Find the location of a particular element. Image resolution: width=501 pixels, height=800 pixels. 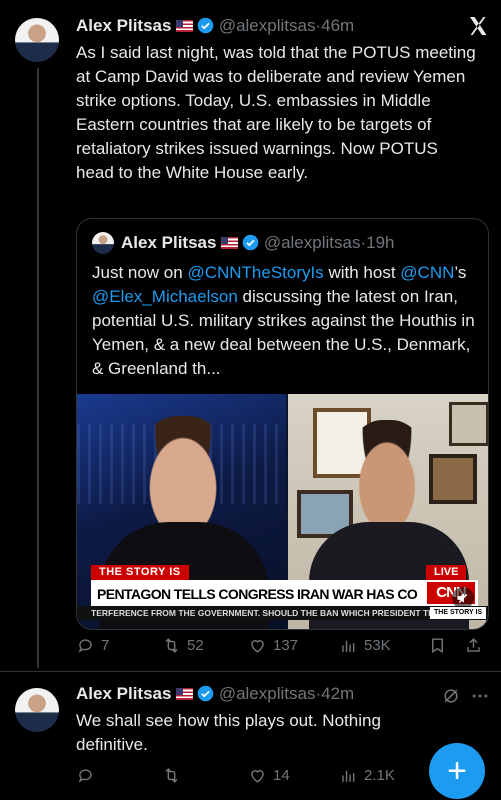

tweet-header: Alex Plitsas @alexplitsas·42m is located at coordinates (215, 694).